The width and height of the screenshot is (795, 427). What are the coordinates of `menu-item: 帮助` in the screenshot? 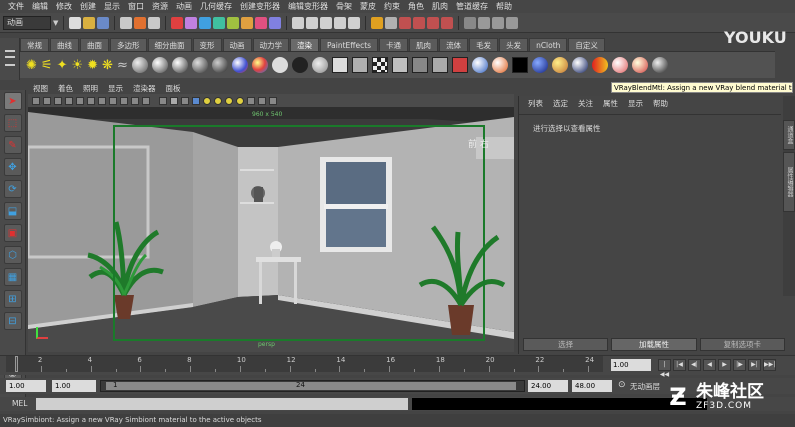 It's located at (504, 6).